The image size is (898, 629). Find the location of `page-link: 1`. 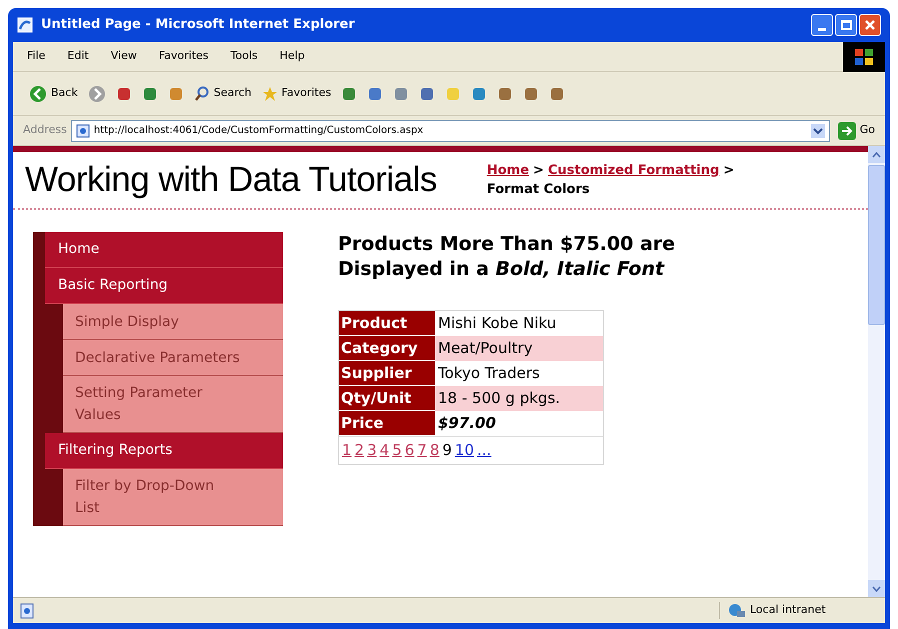

page-link: 1 is located at coordinates (347, 450).